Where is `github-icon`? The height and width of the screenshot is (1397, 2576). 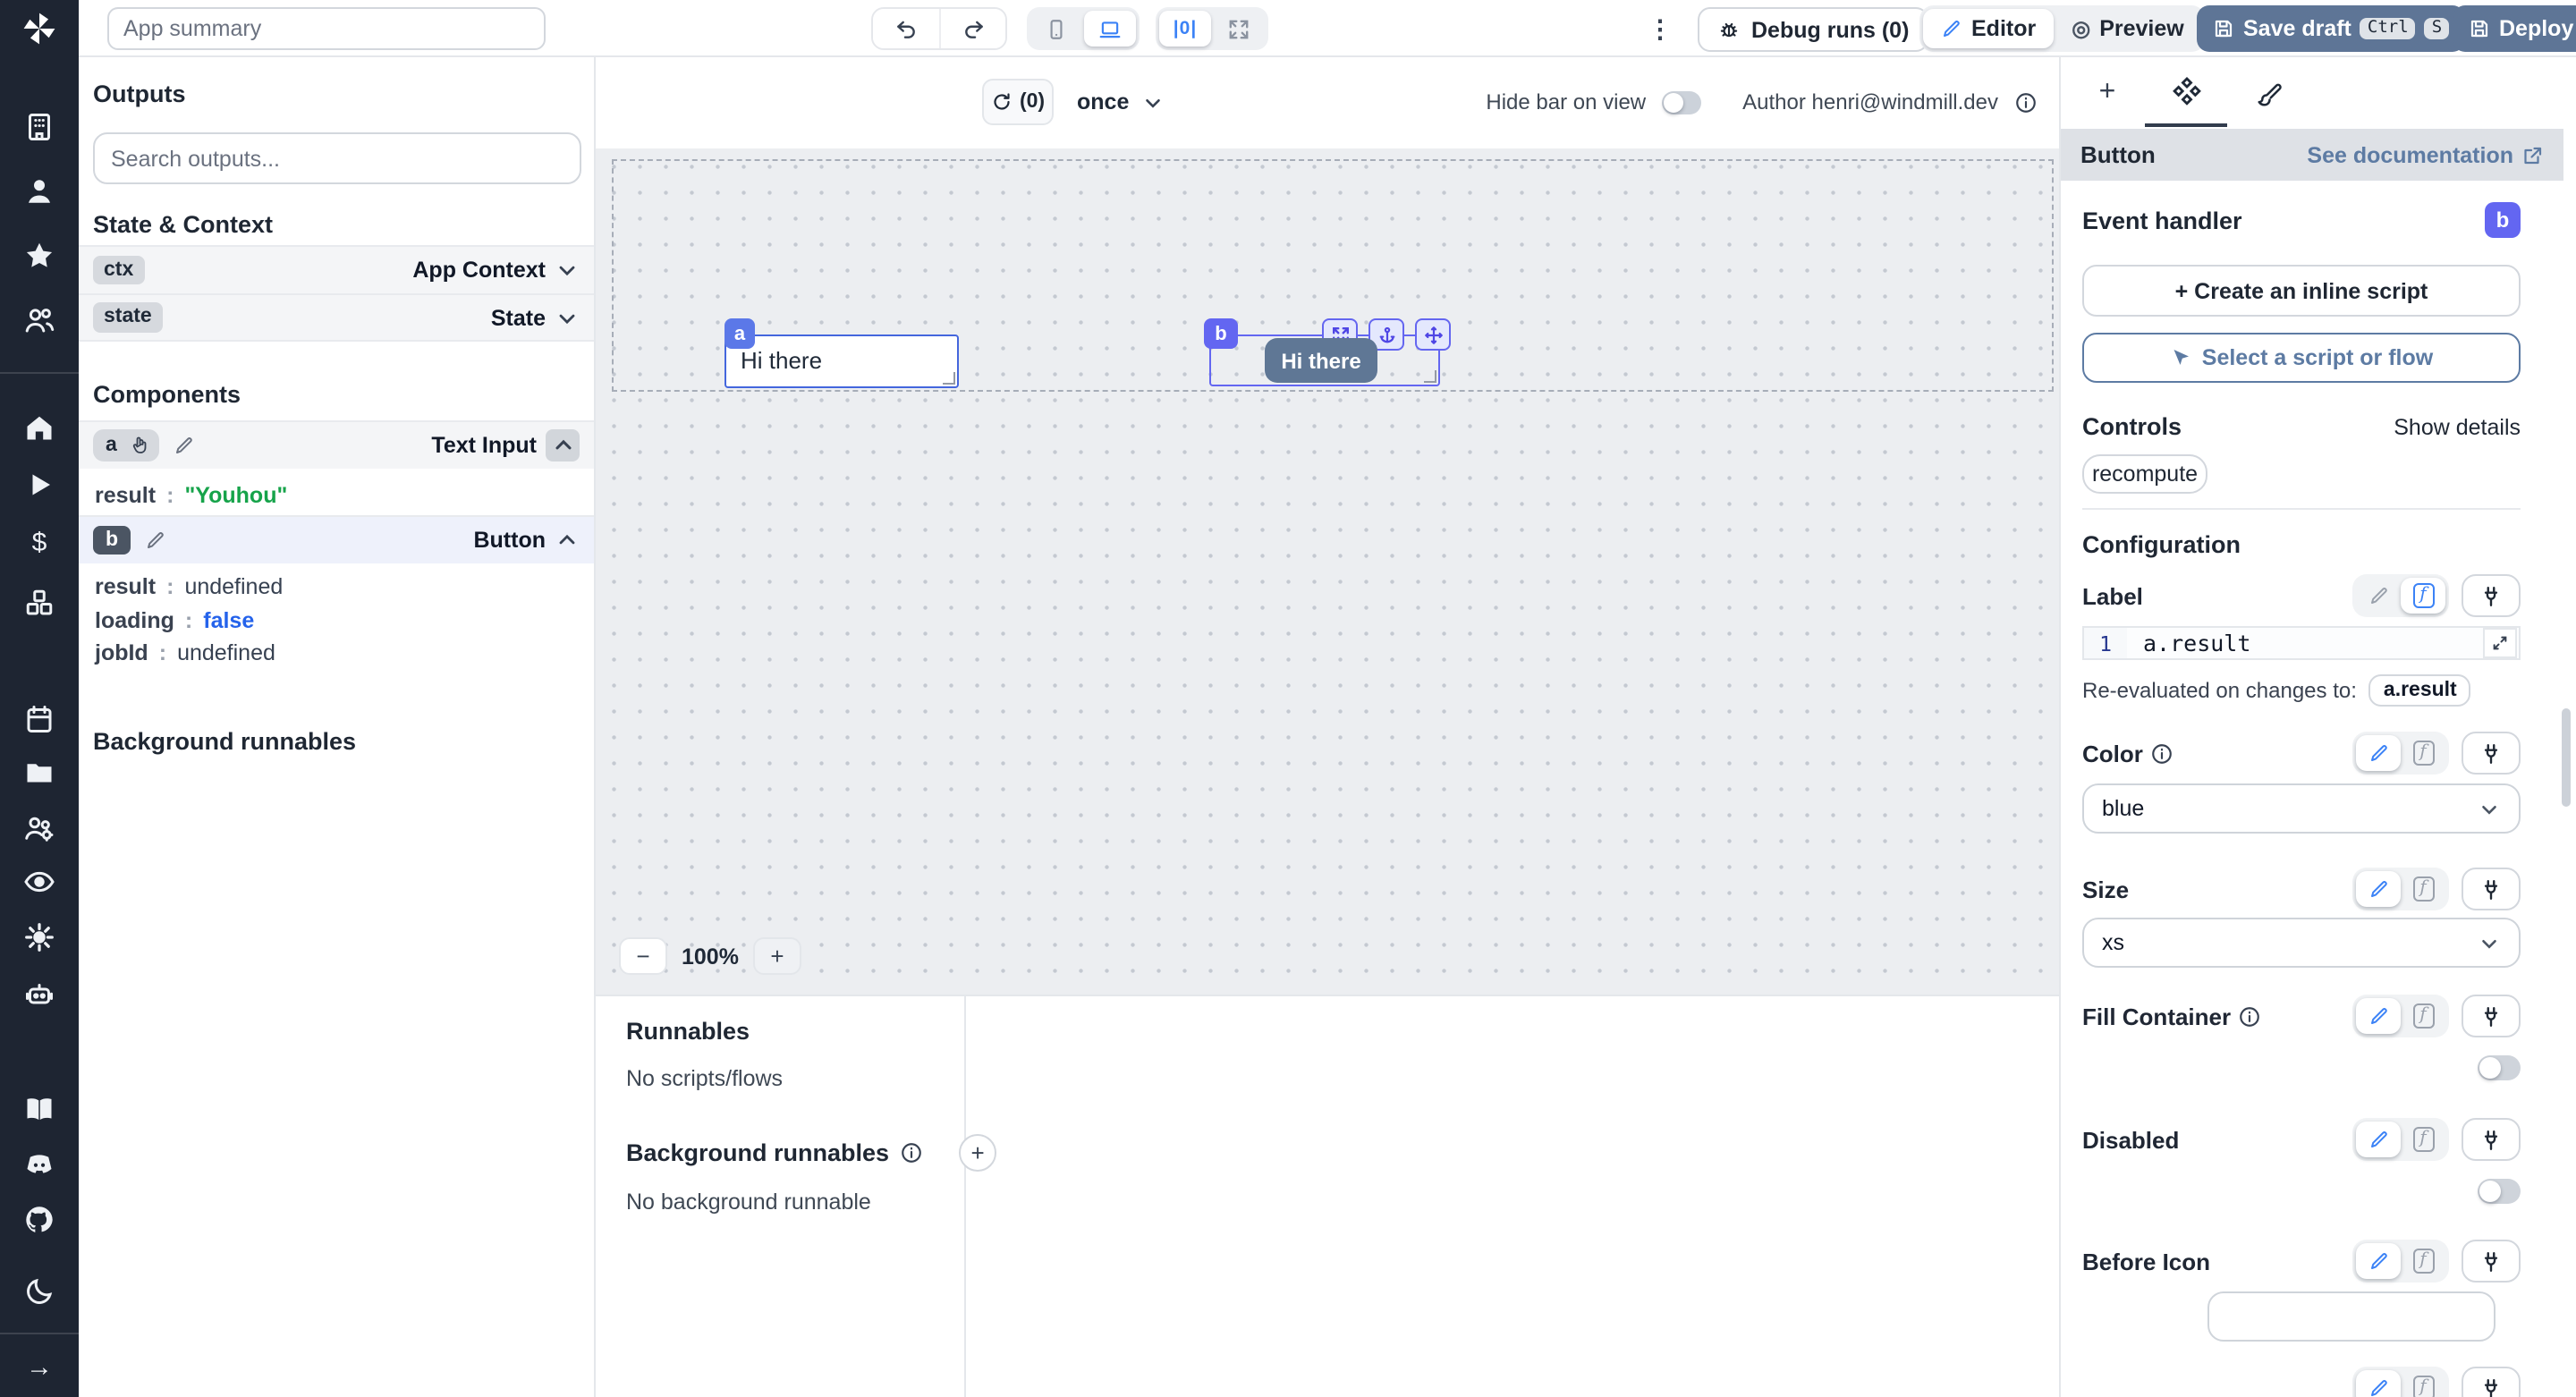 github-icon is located at coordinates (39, 1220).